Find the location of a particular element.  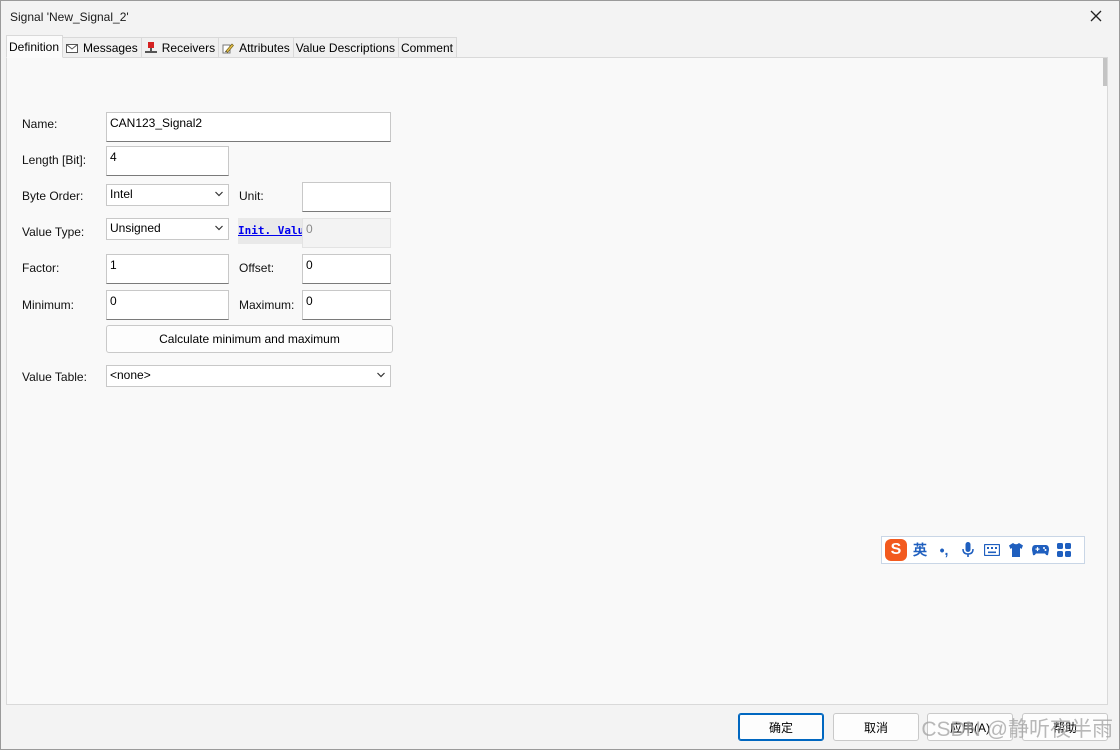

tshirt-icon is located at coordinates (1016, 550).